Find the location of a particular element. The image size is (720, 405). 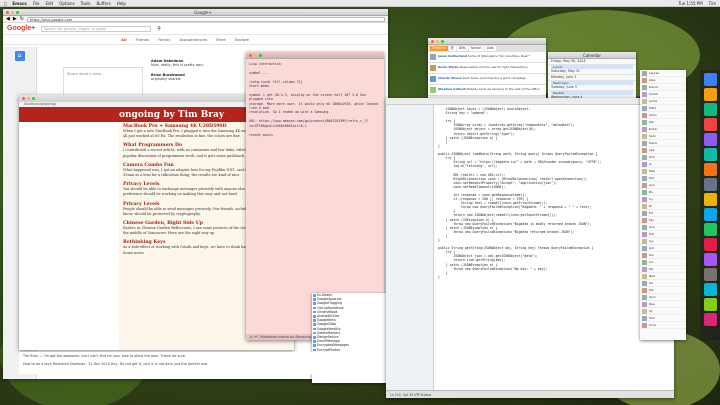

contact-item: Sy is located at coordinates (663, 311).